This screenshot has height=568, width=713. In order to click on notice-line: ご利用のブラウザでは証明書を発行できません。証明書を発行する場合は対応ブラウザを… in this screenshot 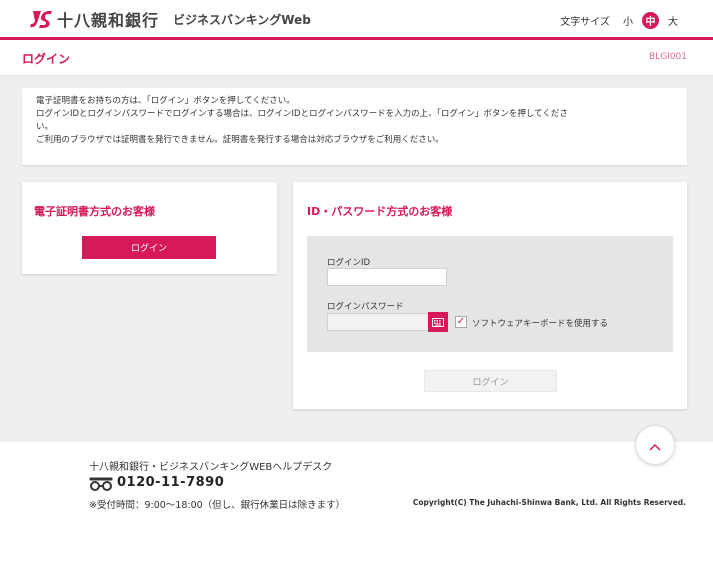, I will do `click(240, 140)`.